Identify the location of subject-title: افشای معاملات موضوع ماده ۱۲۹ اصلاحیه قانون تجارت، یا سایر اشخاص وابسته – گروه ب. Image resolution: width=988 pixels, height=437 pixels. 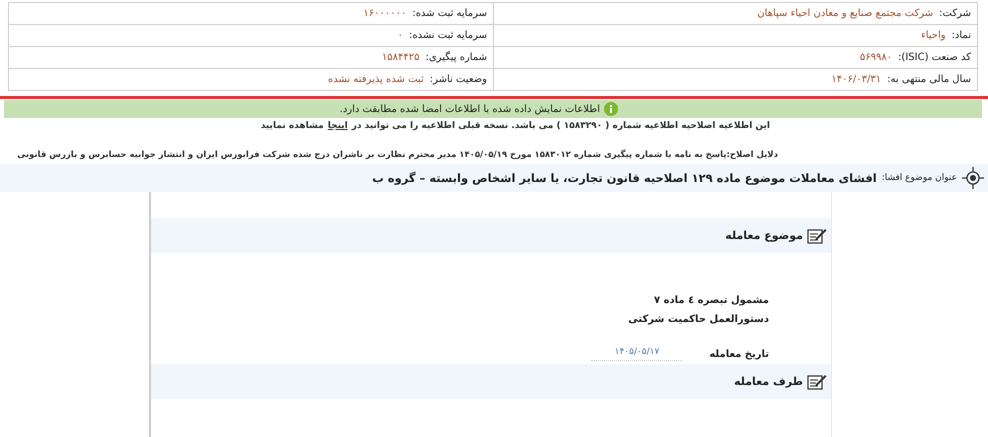
(624, 178).